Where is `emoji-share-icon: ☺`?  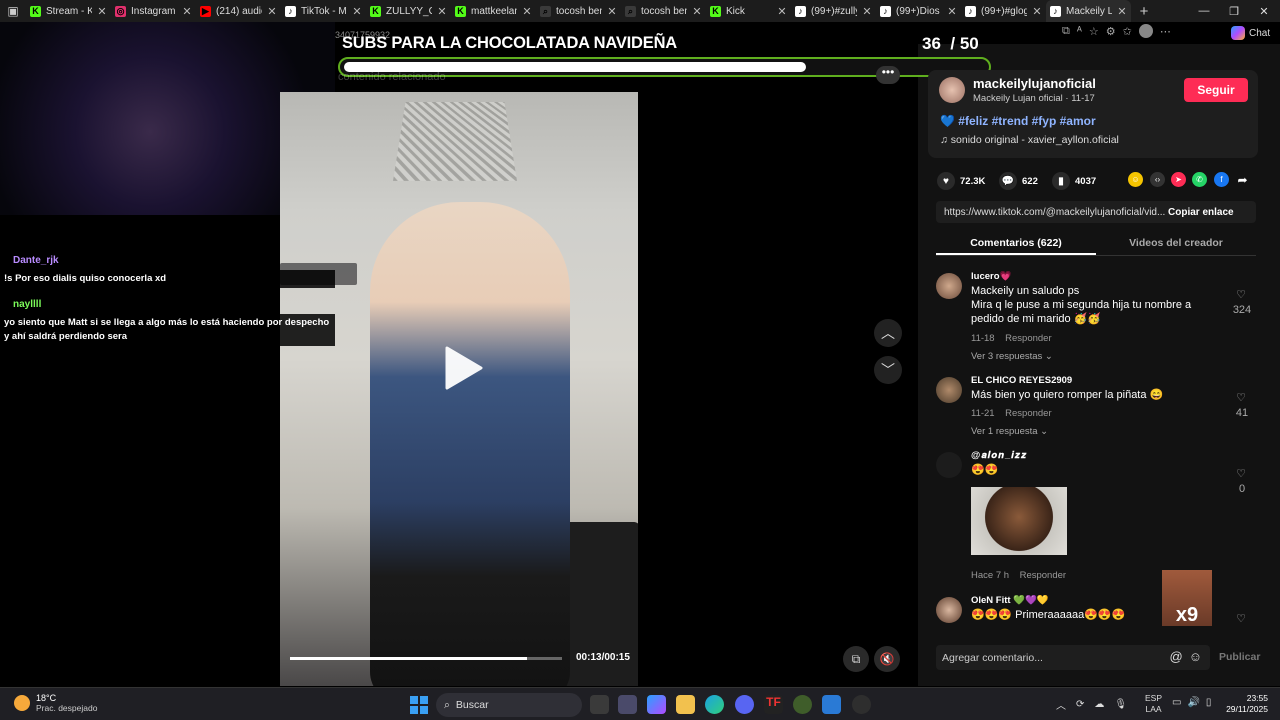
emoji-share-icon: ☺ is located at coordinates (1135, 179).